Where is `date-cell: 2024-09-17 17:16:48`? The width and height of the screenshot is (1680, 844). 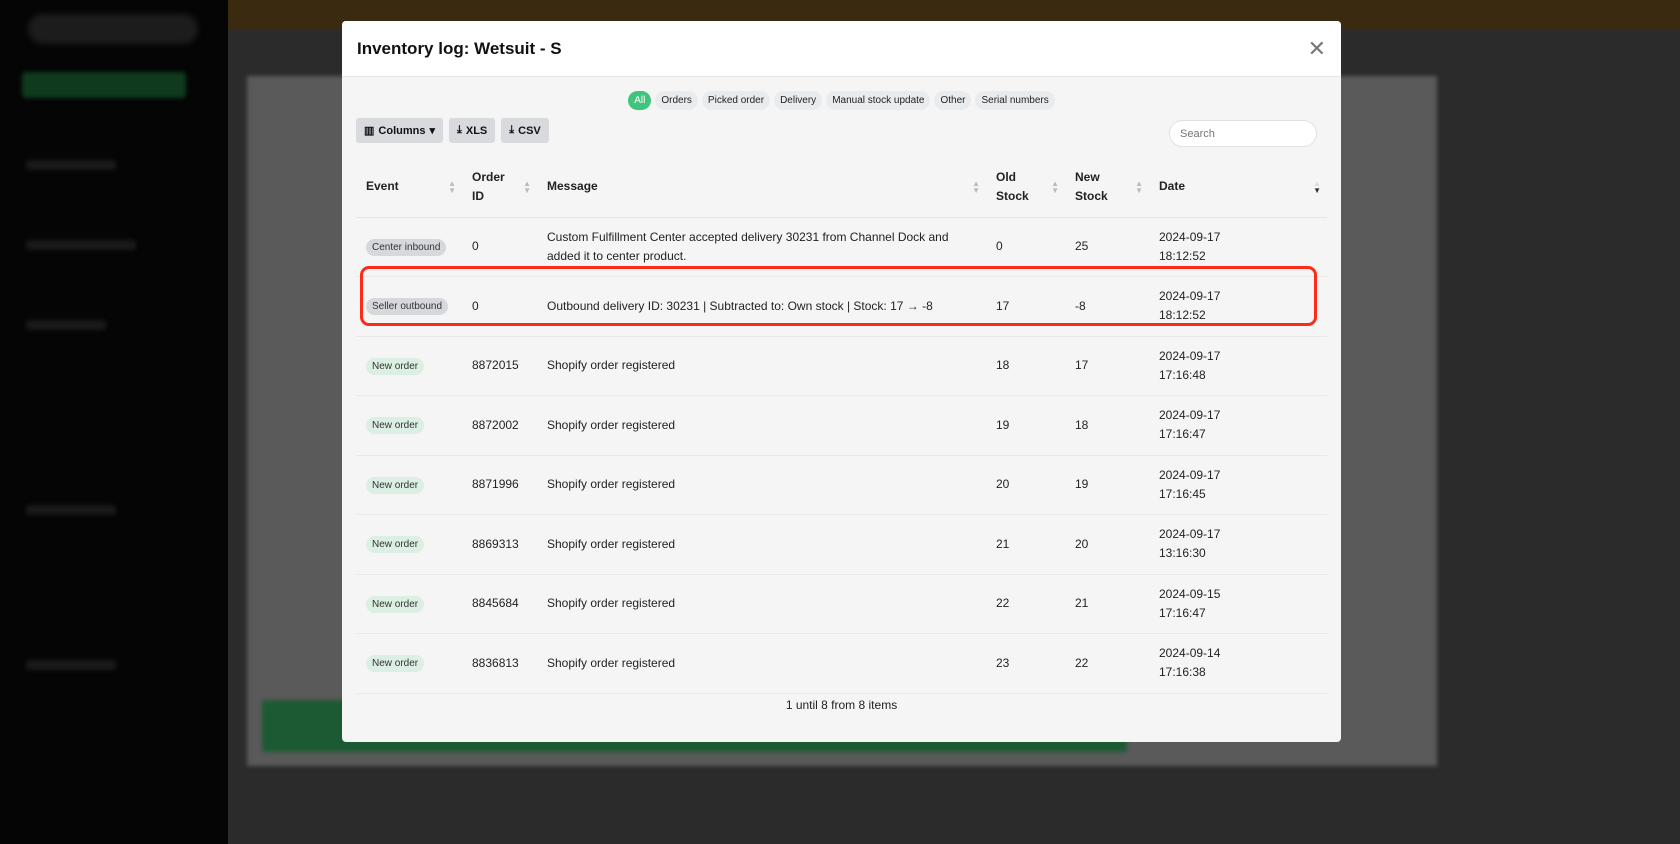 date-cell: 2024-09-17 17:16:48 is located at coordinates (1238, 366).